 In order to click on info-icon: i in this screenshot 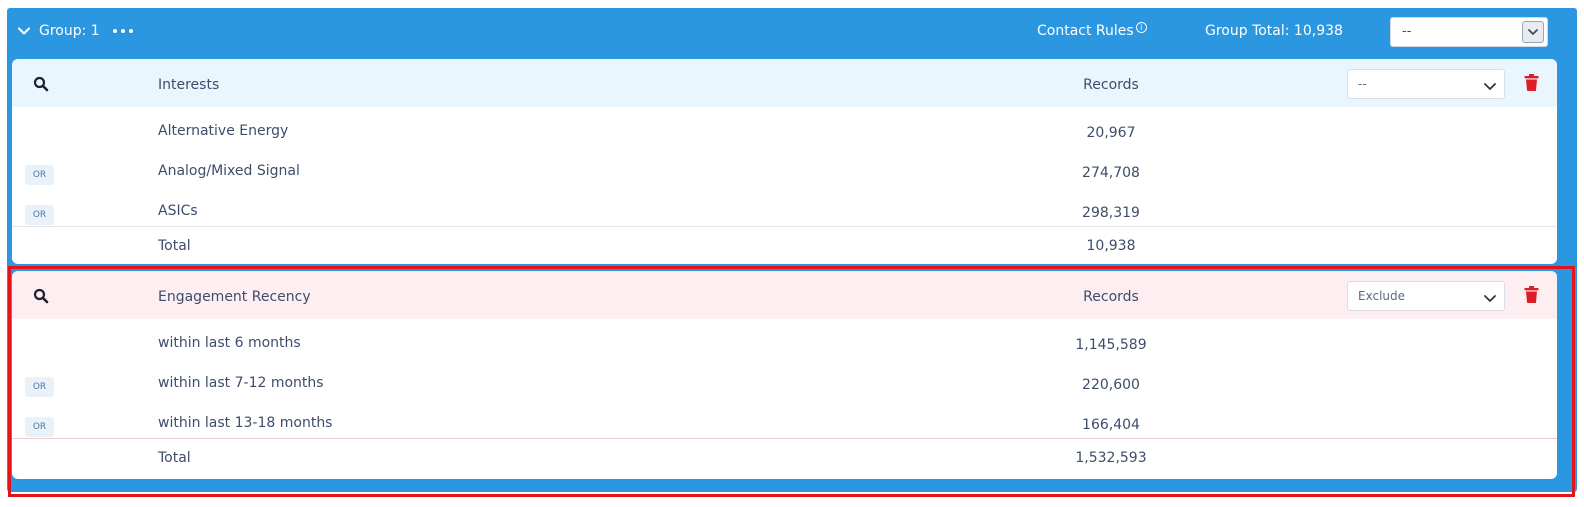, I will do `click(1141, 27)`.